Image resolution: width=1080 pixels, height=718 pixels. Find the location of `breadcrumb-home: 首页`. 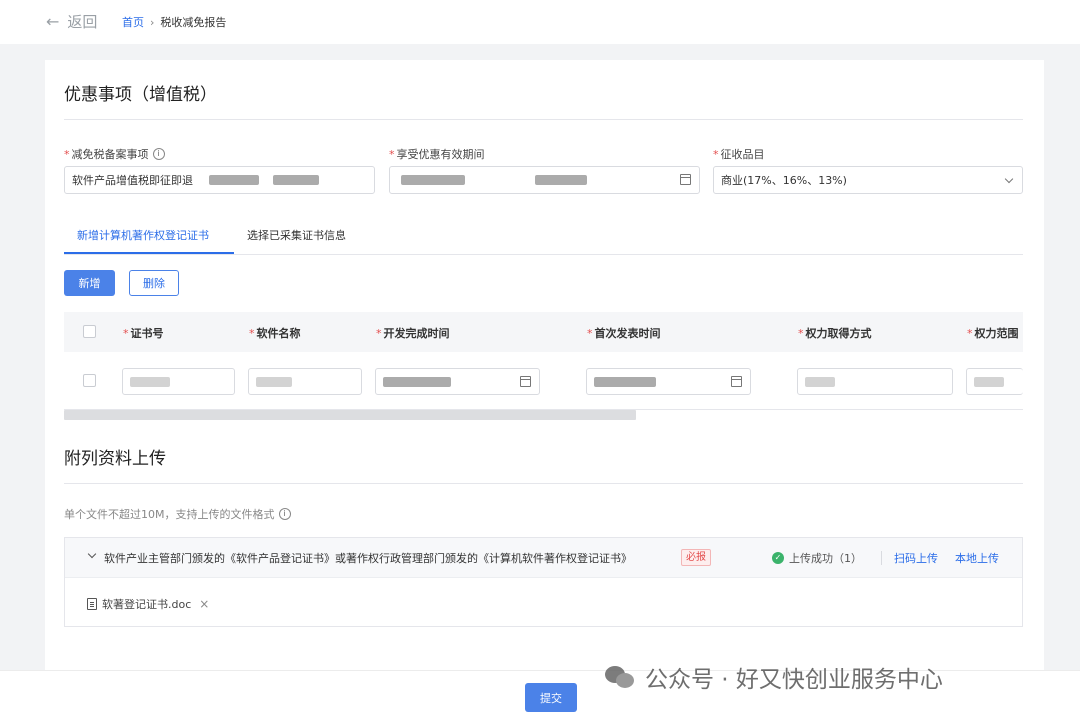

breadcrumb-home: 首页 is located at coordinates (133, 22).